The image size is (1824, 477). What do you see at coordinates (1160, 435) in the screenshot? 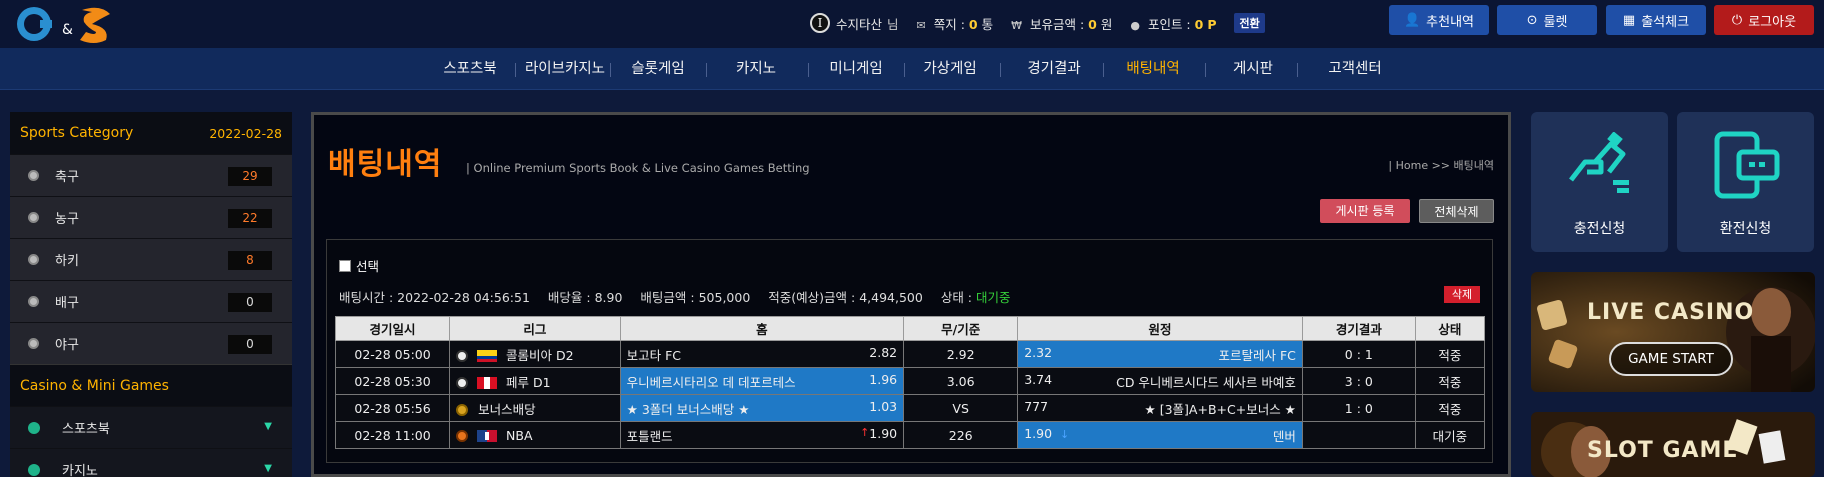
I see `cell-away-selected: 1.90 ↓ 덴버` at bounding box center [1160, 435].